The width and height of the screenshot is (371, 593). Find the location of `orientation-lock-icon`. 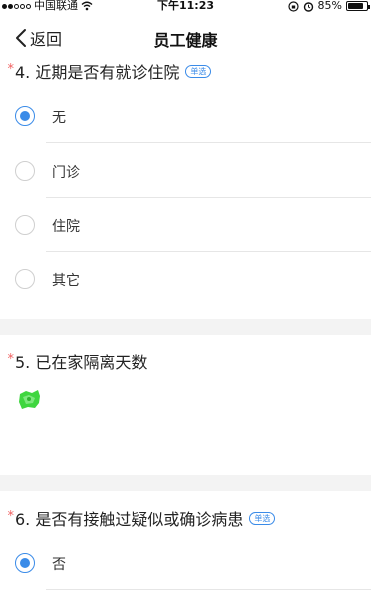

orientation-lock-icon is located at coordinates (293, 6).